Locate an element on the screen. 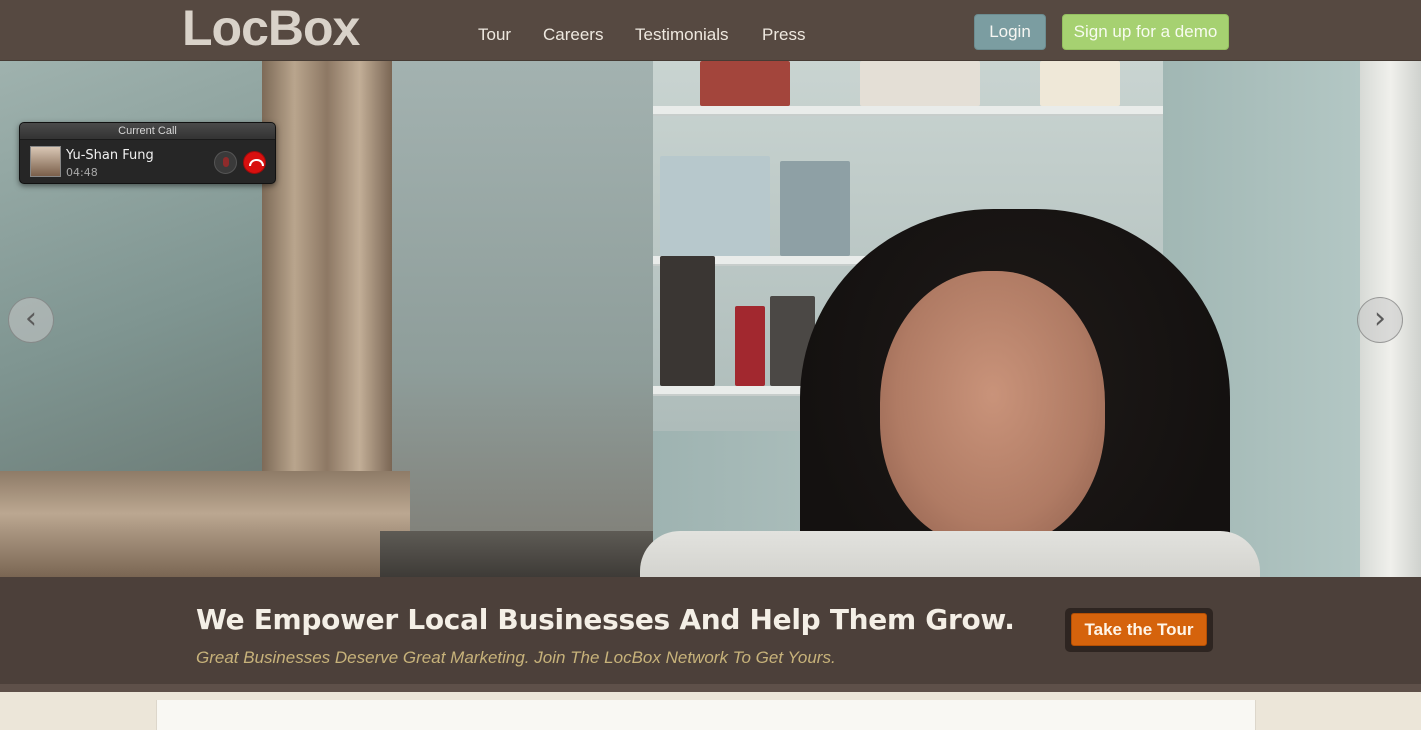 Image resolution: width=1421 pixels, height=730 pixels. mirror-frame-bottom is located at coordinates (205, 524).